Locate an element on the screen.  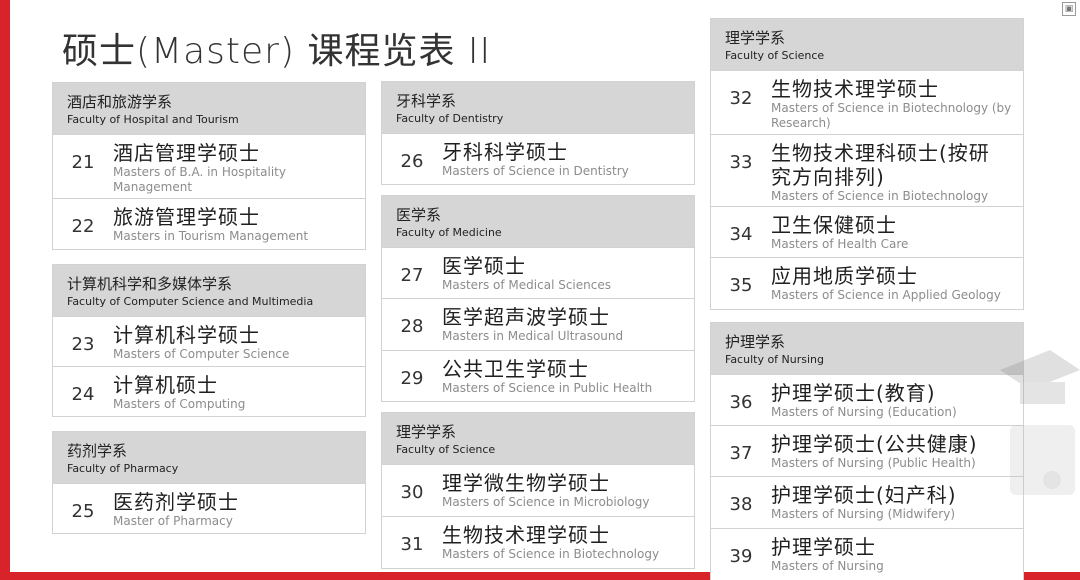
course-name-zh: 生物技术理科硕士(按研究方向排列) is located at coordinates (880, 165).